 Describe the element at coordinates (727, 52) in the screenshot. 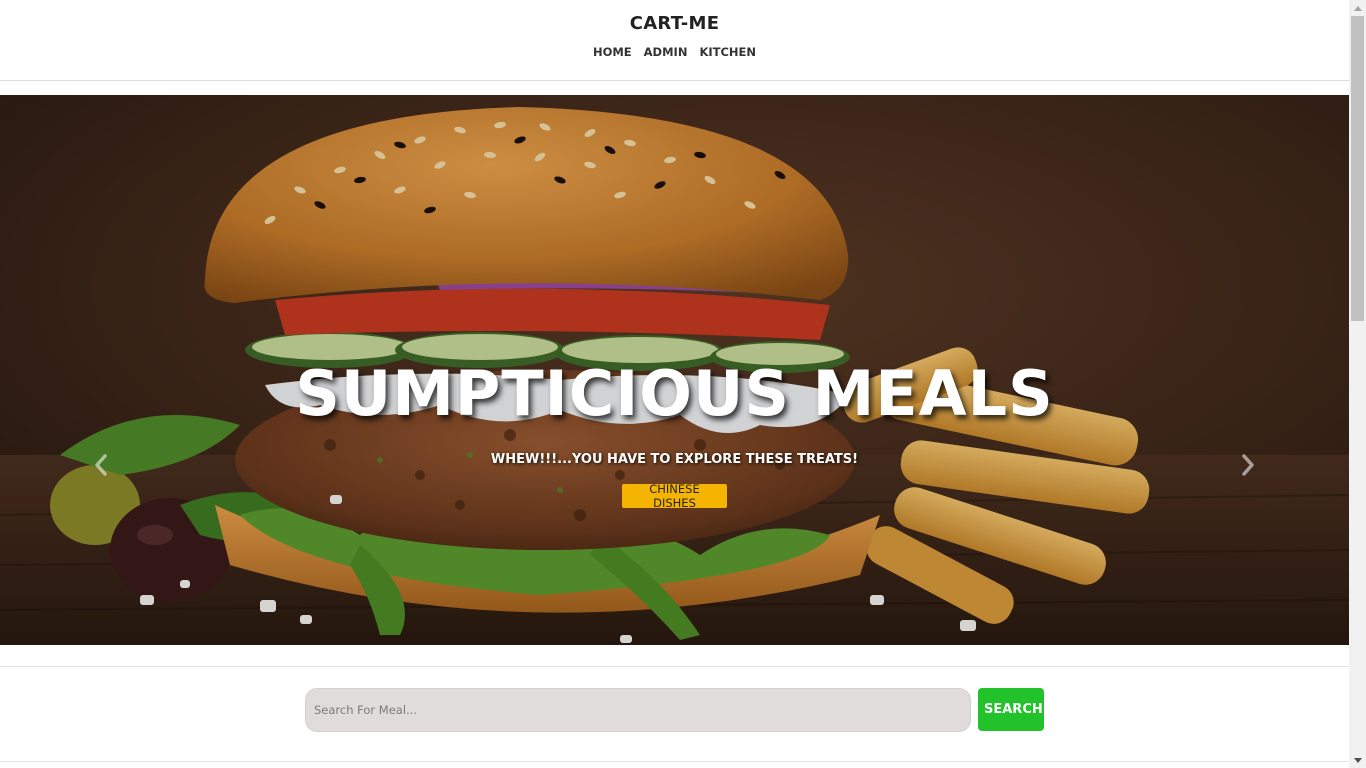

I see `nav-kitchen-link: KITCHEN` at that location.